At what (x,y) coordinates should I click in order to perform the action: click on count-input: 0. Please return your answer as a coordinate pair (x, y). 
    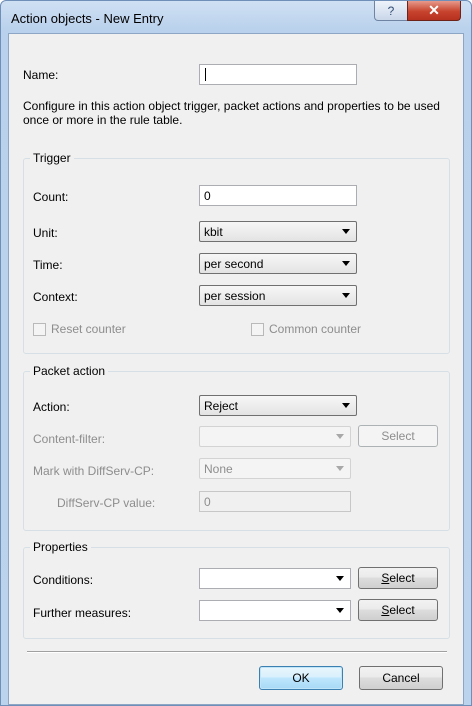
    Looking at the image, I should click on (278, 195).